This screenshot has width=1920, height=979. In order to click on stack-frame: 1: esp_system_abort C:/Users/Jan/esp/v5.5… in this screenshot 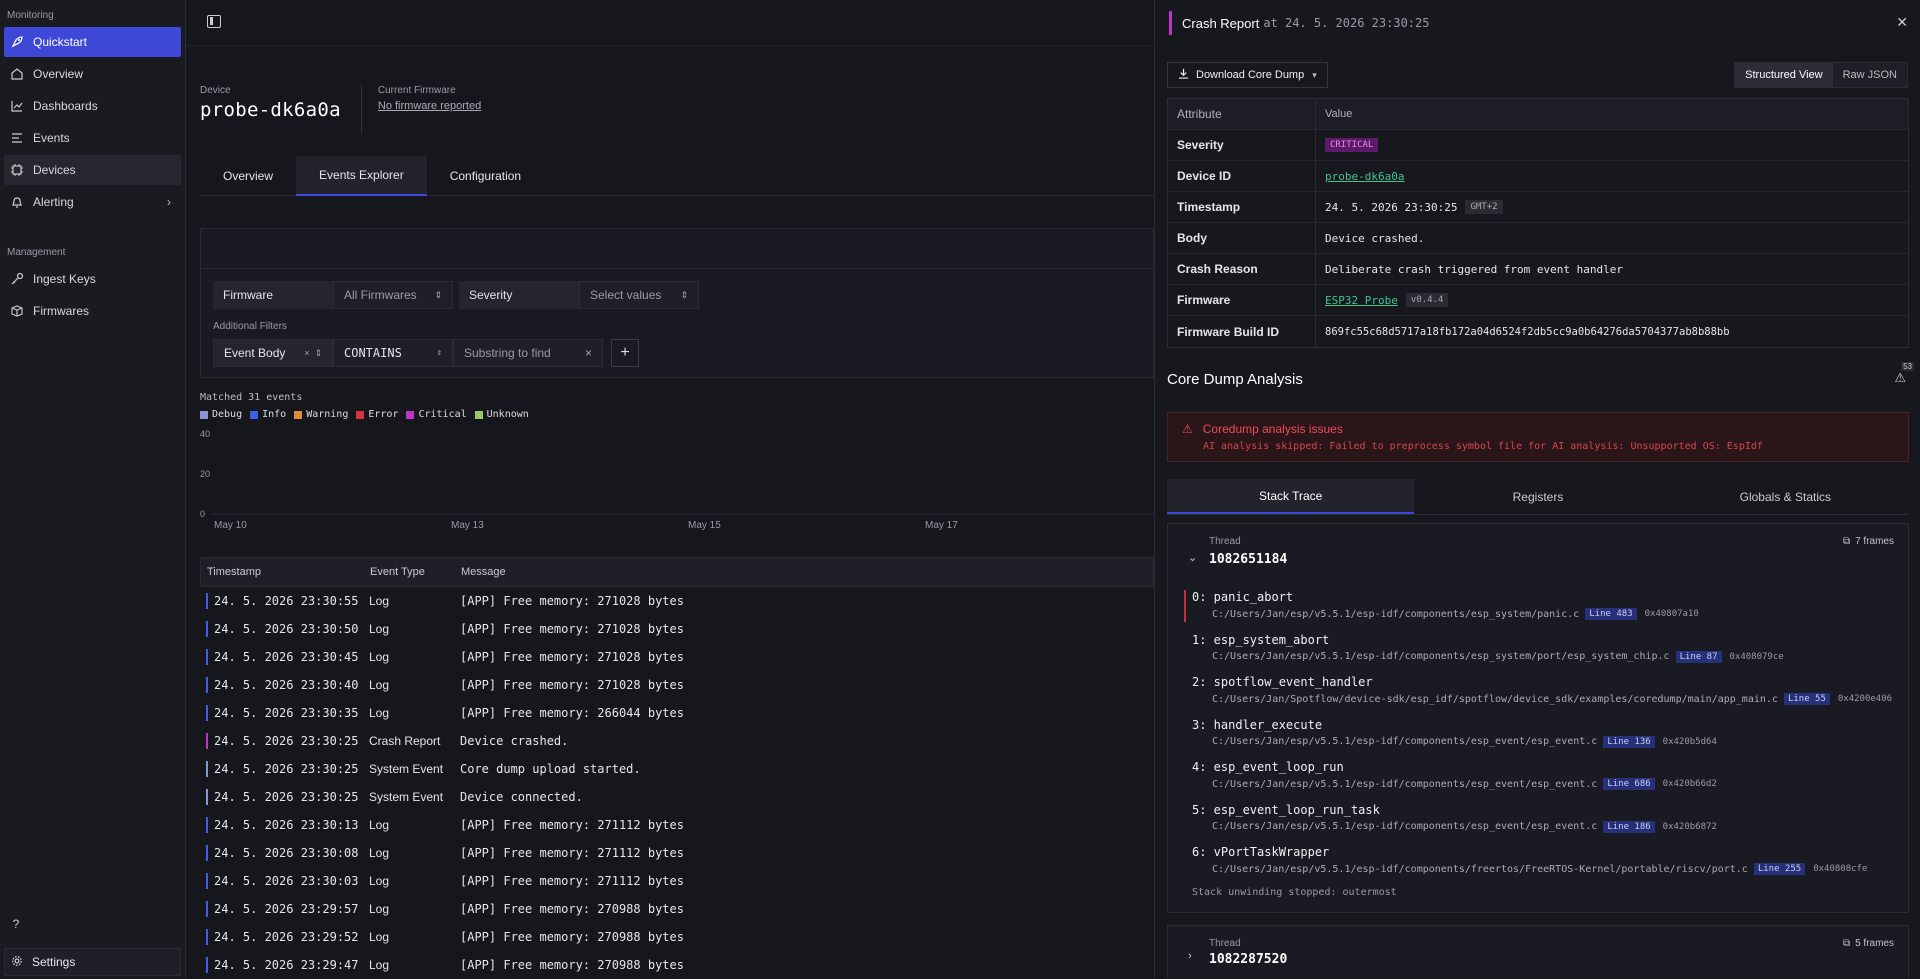, I will do `click(1488, 648)`.